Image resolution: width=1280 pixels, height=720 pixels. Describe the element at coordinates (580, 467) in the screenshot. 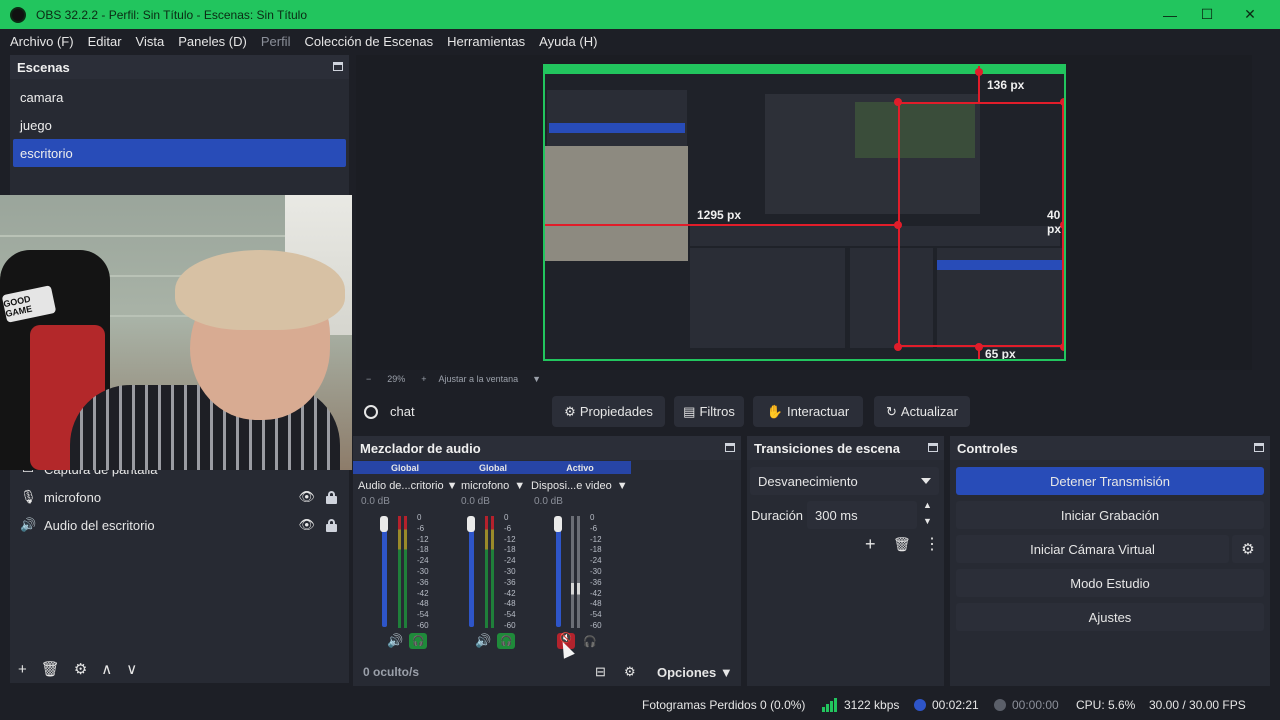

I see `channel-tag: Activo` at that location.